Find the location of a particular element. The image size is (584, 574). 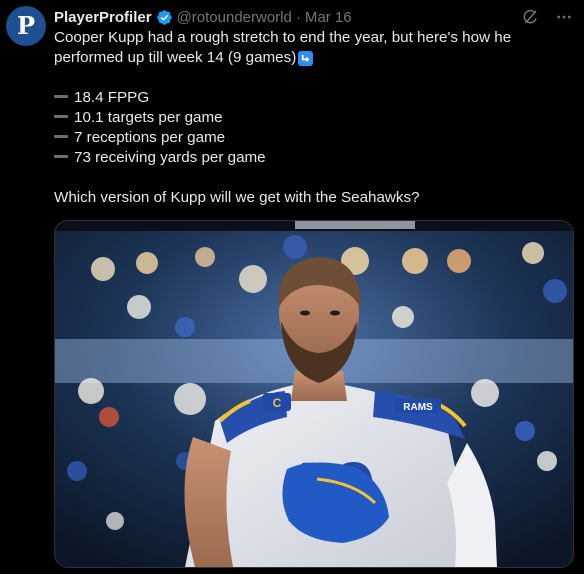

stat-text: 18.4 FPPG is located at coordinates (112, 97).